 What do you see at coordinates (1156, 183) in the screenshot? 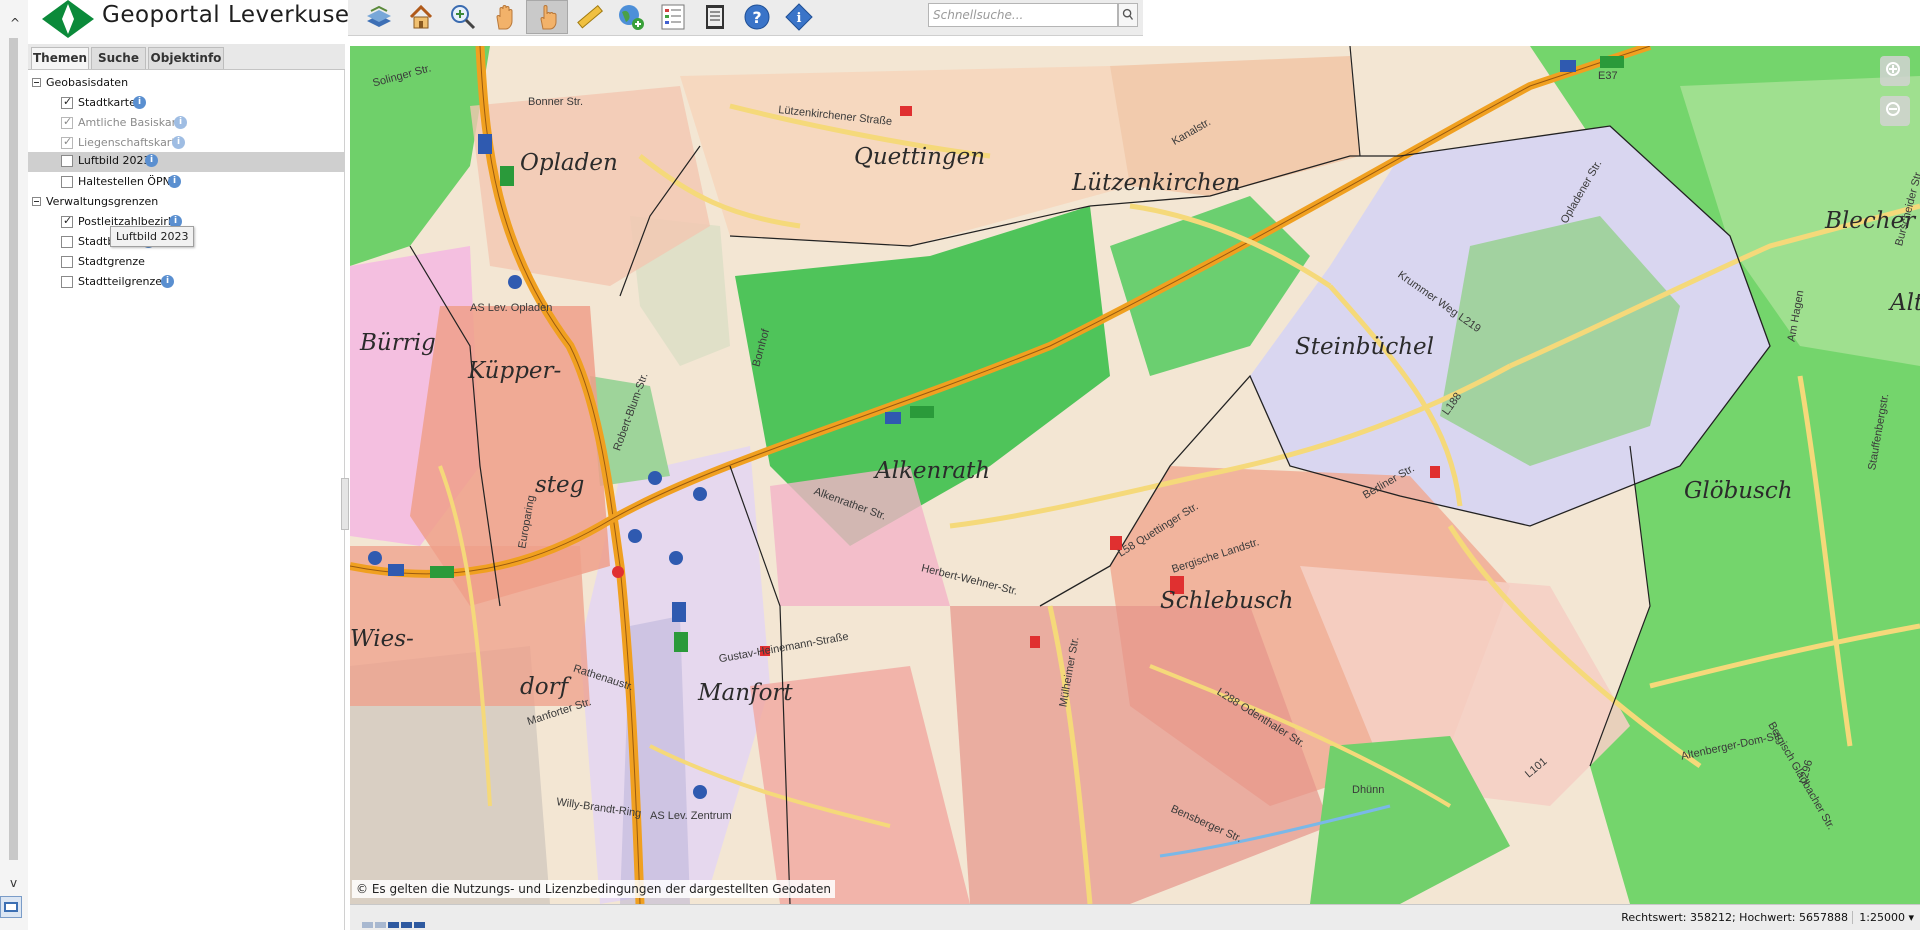
I see `place-label: Lützenkirchen` at bounding box center [1156, 183].